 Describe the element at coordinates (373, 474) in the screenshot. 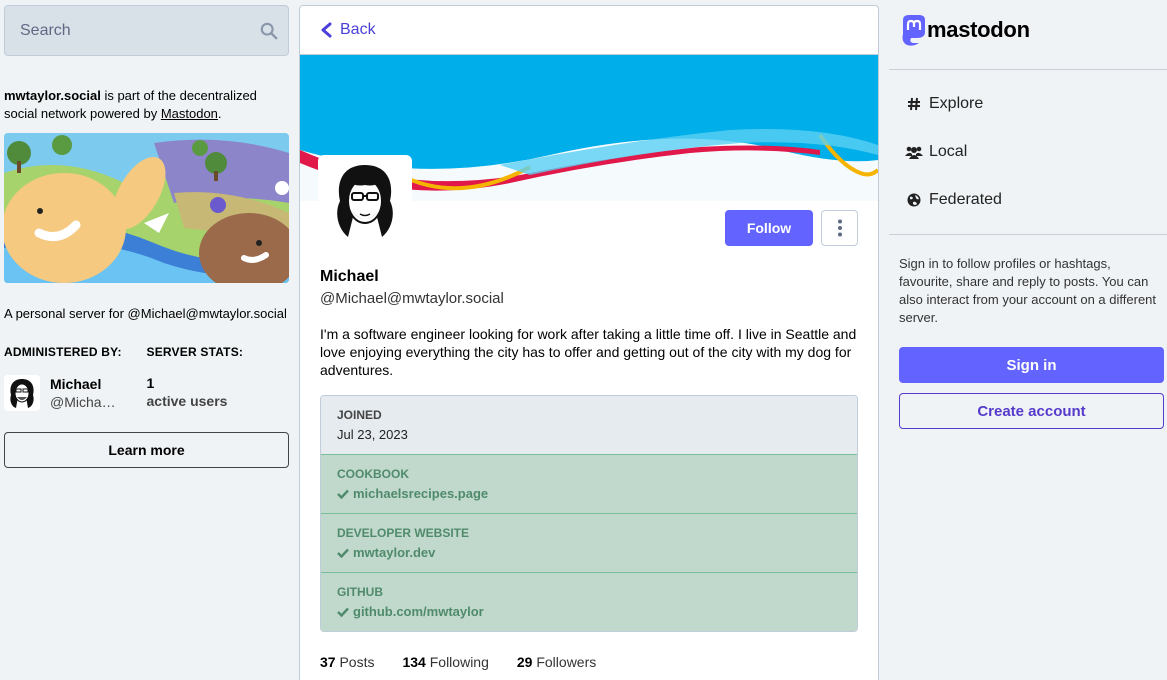

I see `field-label: COOKBOOK` at that location.